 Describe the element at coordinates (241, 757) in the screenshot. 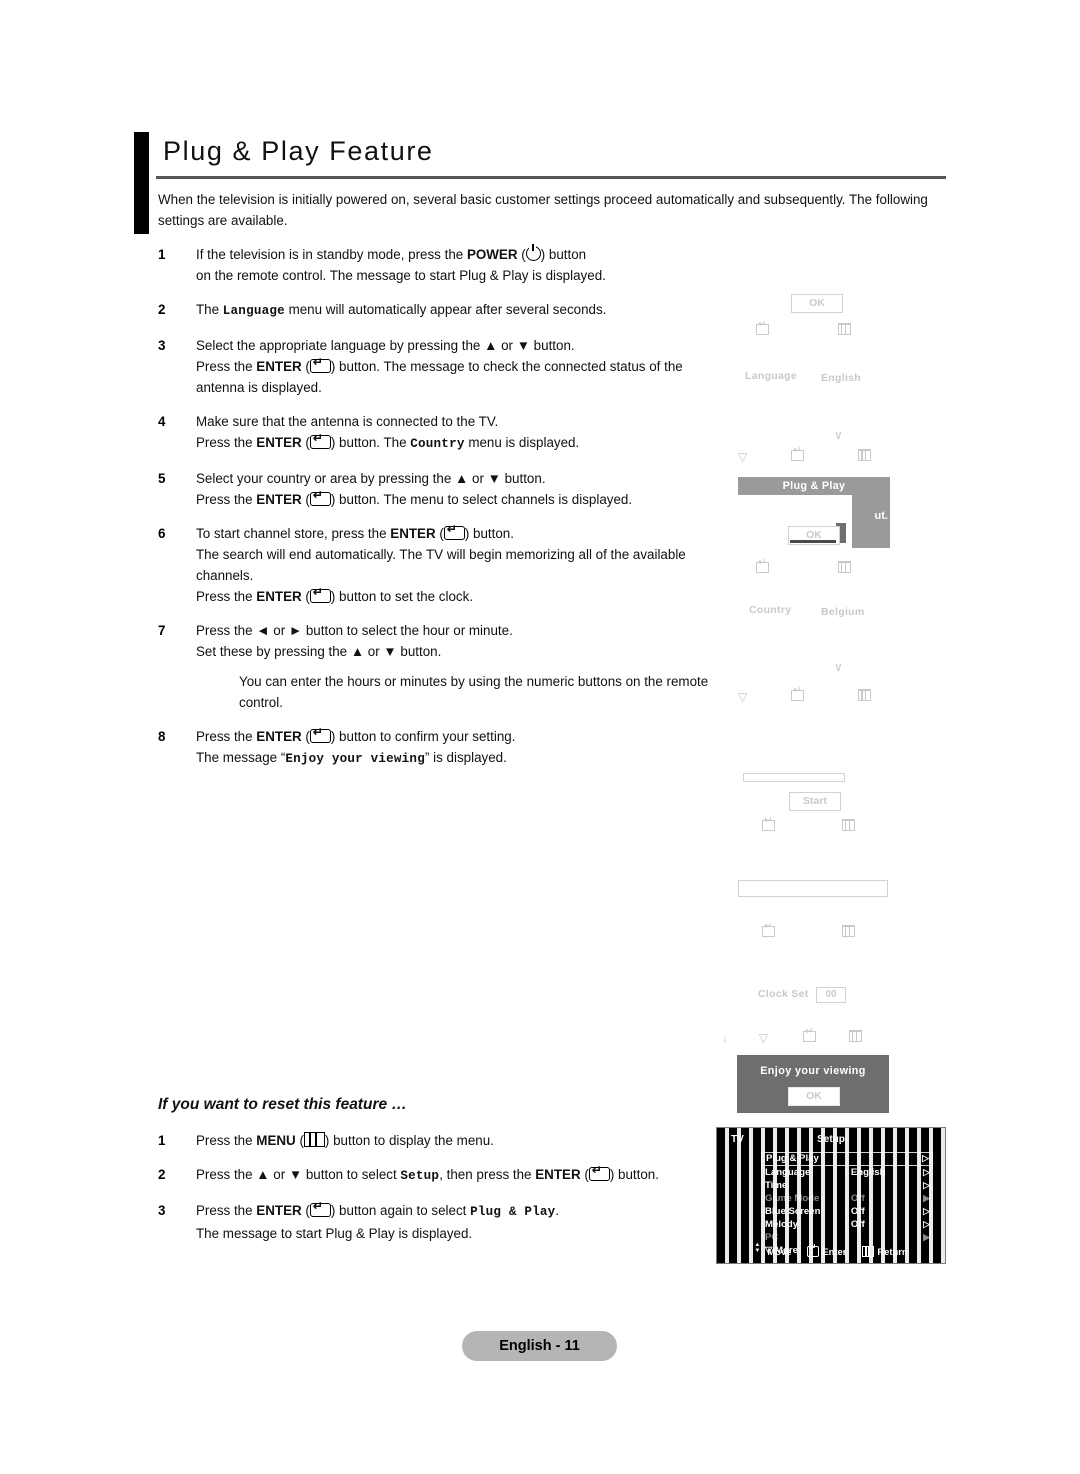

I see `step-text-part: The message “` at that location.